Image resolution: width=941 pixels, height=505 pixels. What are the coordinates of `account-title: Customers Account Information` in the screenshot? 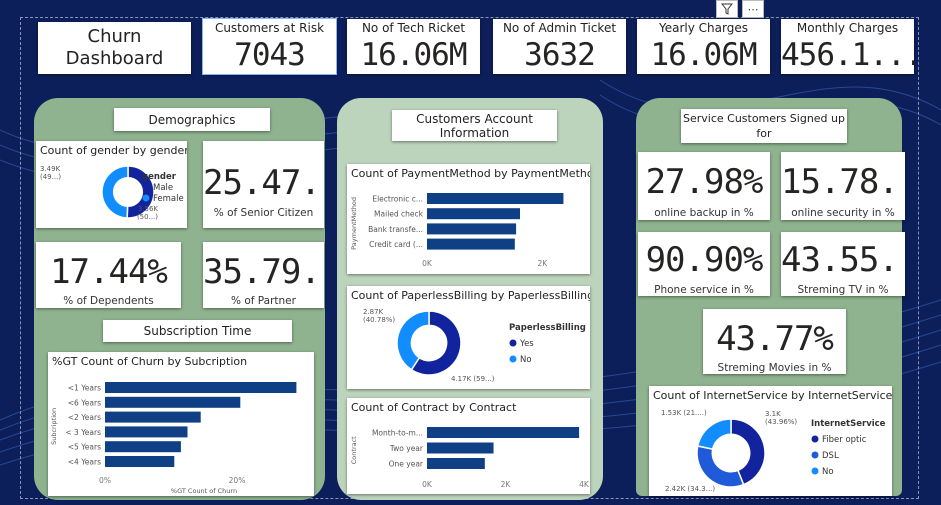 It's located at (474, 125).